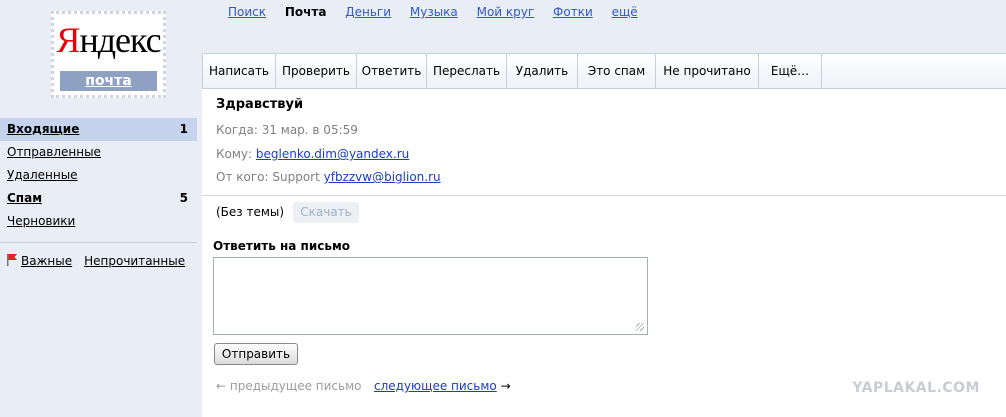  What do you see at coordinates (12, 260) in the screenshot?
I see `flag-icon` at bounding box center [12, 260].